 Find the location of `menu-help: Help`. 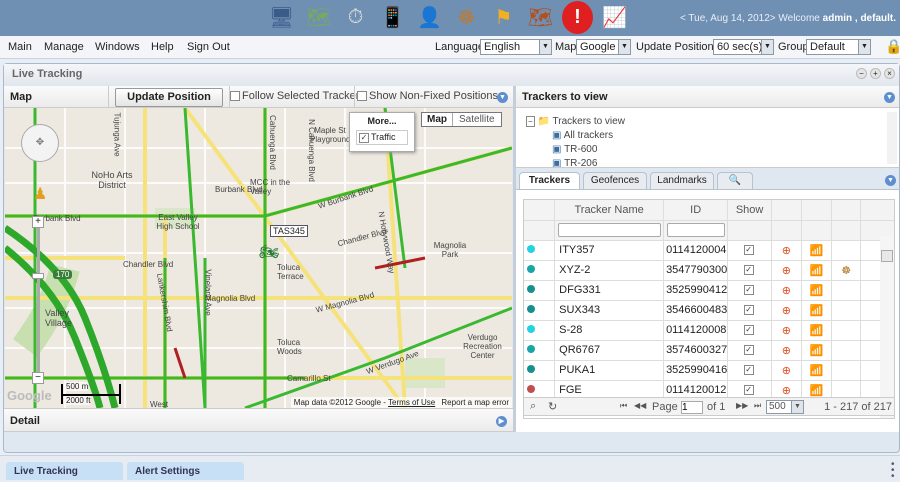

menu-help: Help is located at coordinates (162, 47).